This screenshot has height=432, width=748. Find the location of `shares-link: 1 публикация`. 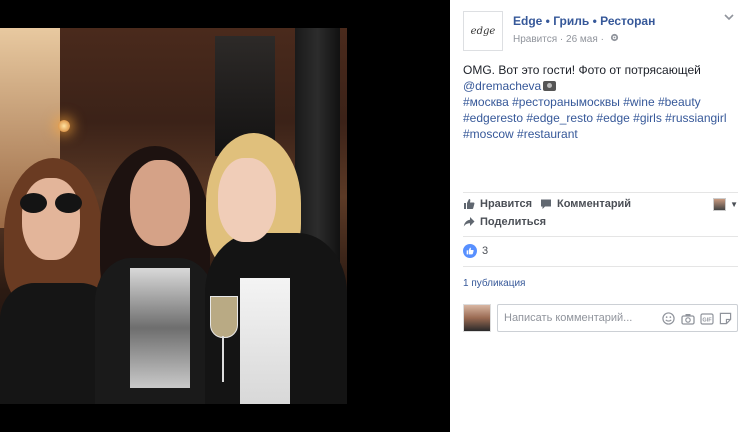

shares-link: 1 публикация is located at coordinates (494, 283).